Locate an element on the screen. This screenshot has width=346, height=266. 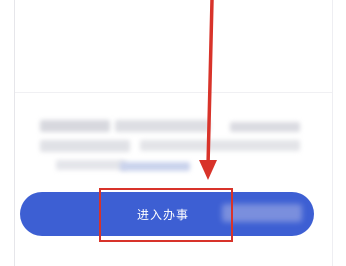
section-divider is located at coordinates (173, 92).